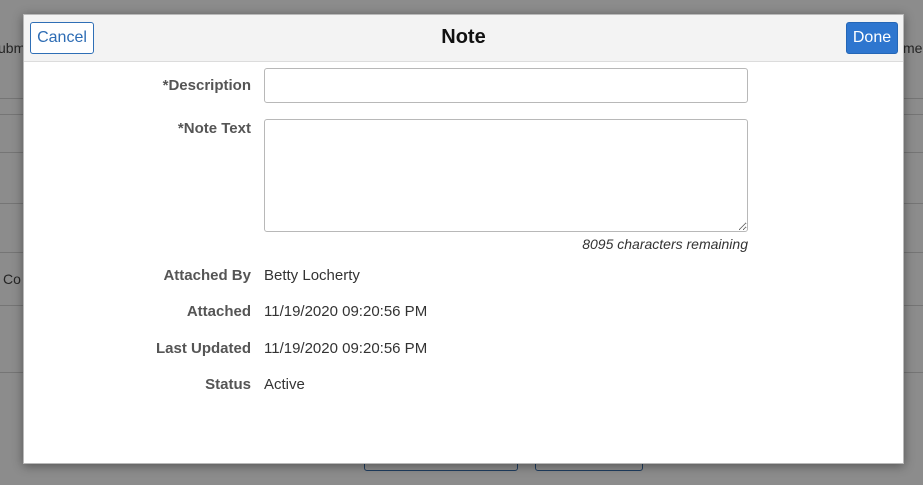  I want to click on description-label: *Description, so click(206, 85).